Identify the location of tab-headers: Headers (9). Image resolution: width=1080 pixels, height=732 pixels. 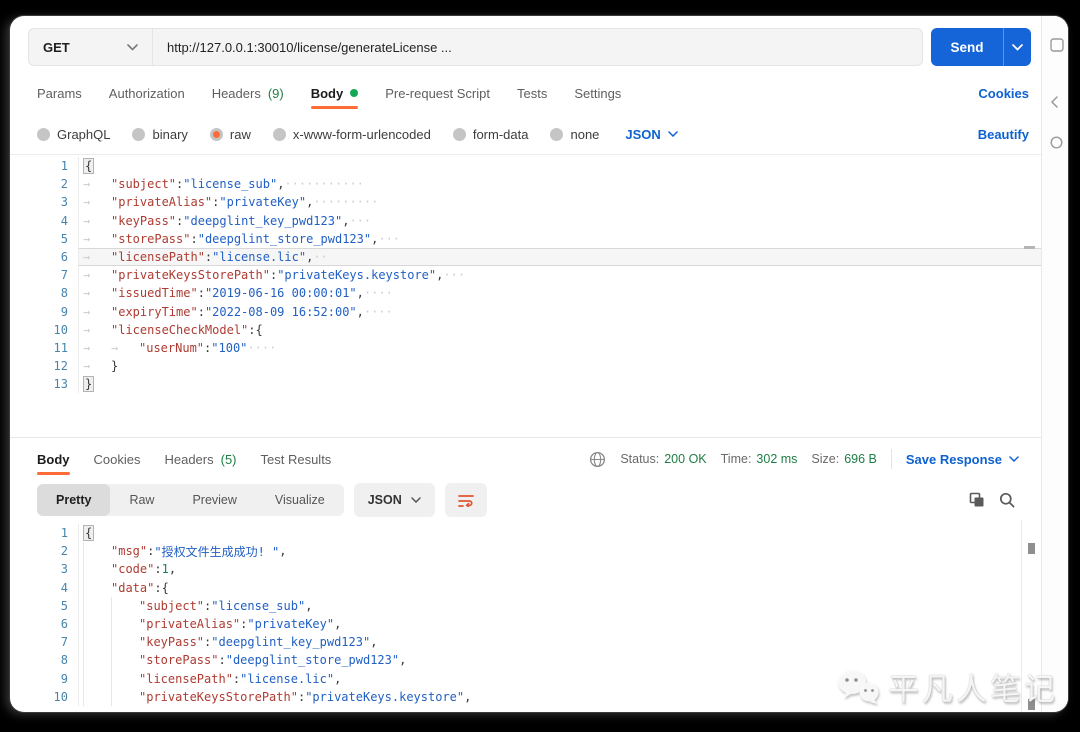
(248, 93).